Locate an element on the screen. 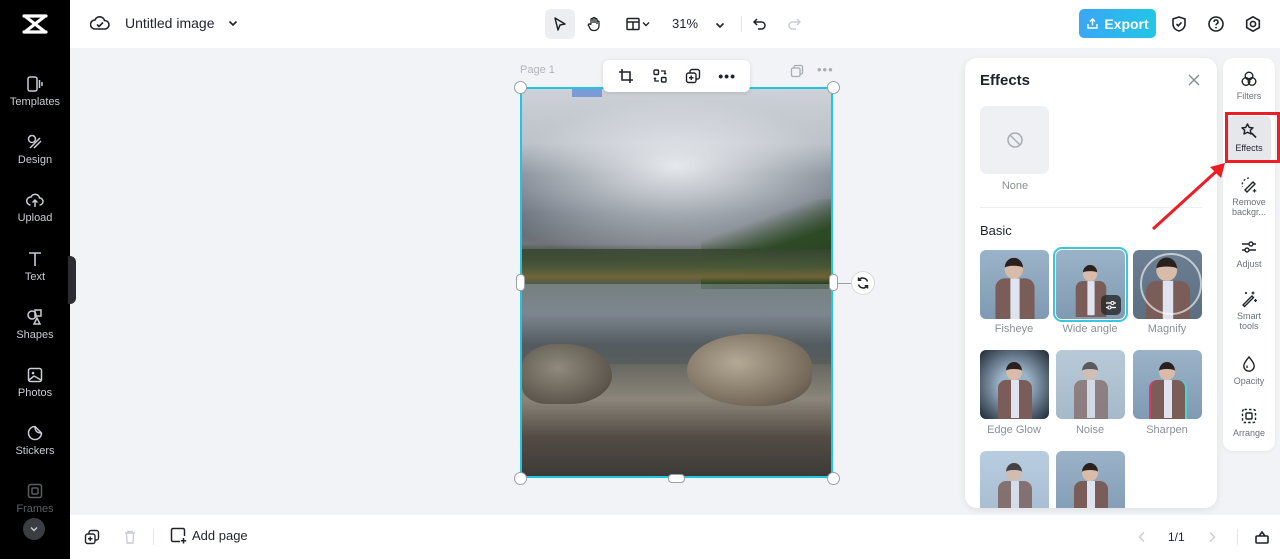 The height and width of the screenshot is (559, 1280). capcut-logo is located at coordinates (35, 24).